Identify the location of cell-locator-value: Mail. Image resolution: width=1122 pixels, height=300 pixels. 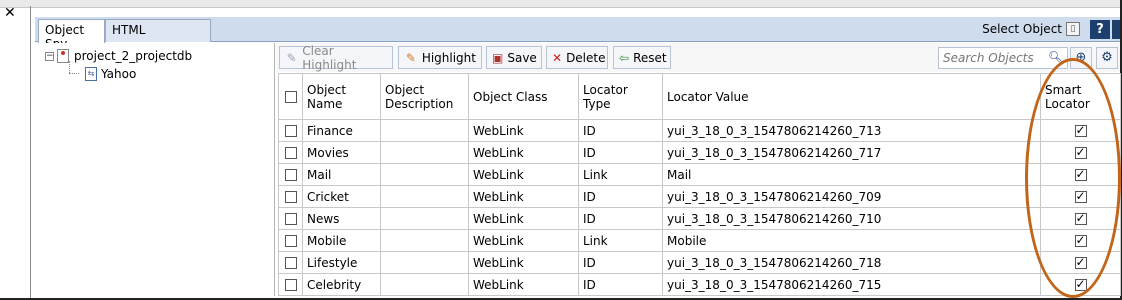
(851, 174).